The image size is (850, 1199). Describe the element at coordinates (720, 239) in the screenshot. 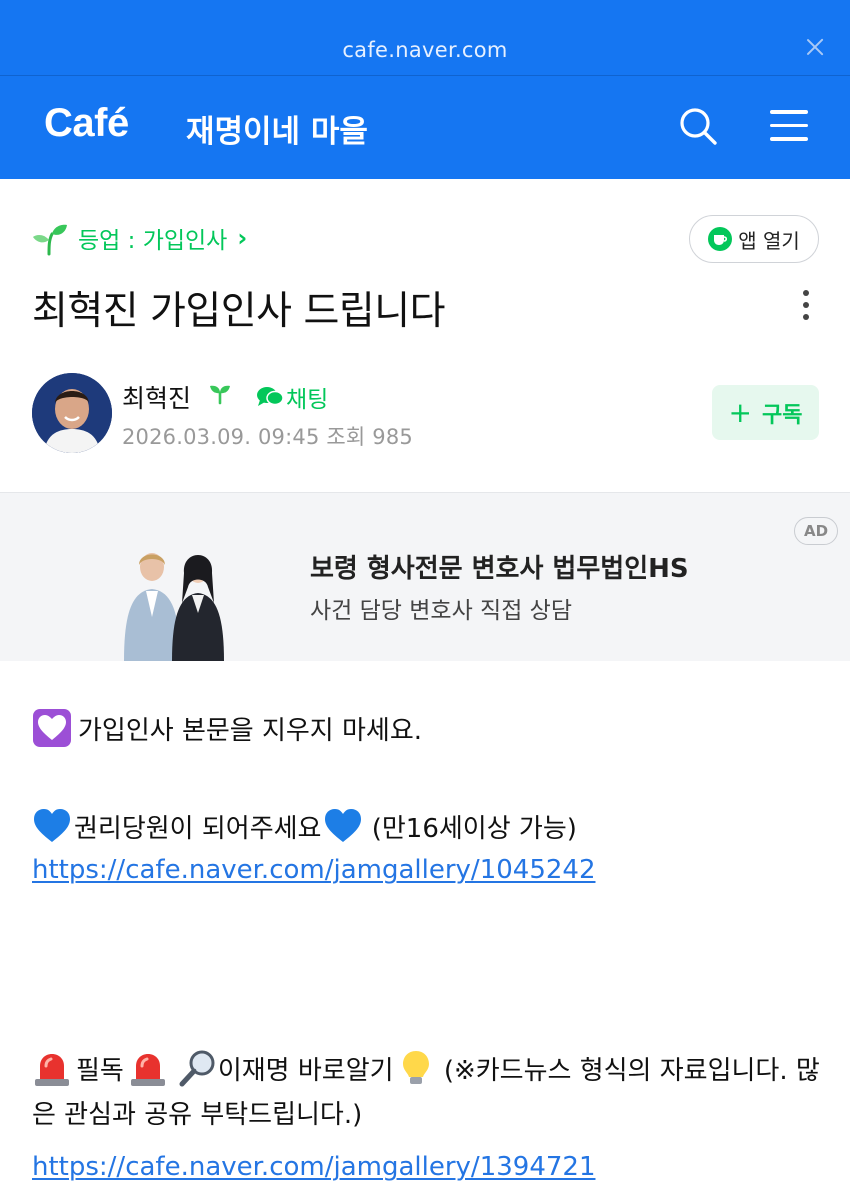

I see `cup-icon` at that location.